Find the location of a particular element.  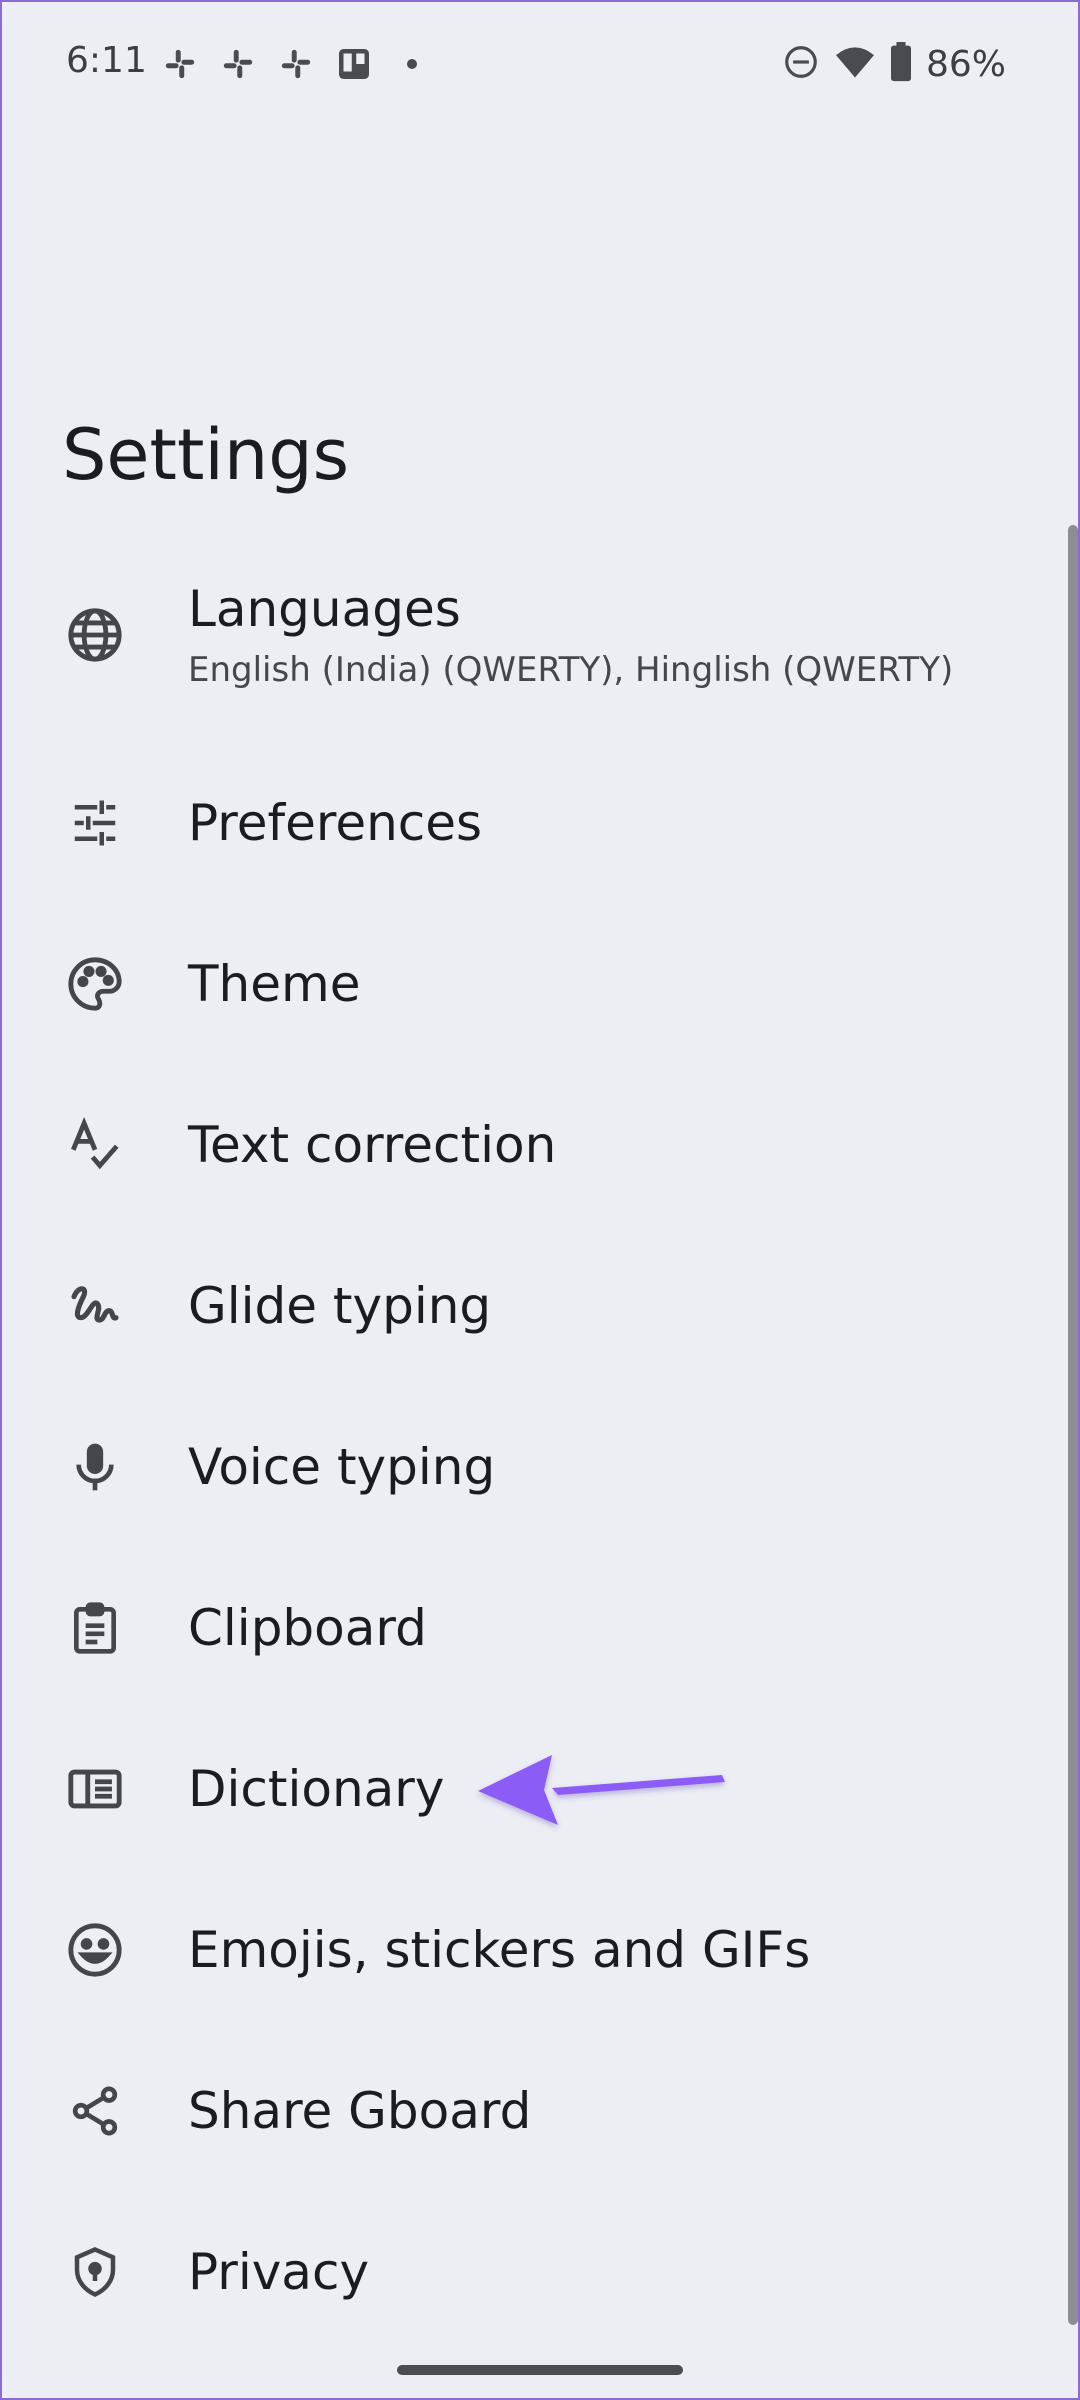

wifi-icon is located at coordinates (855, 64).